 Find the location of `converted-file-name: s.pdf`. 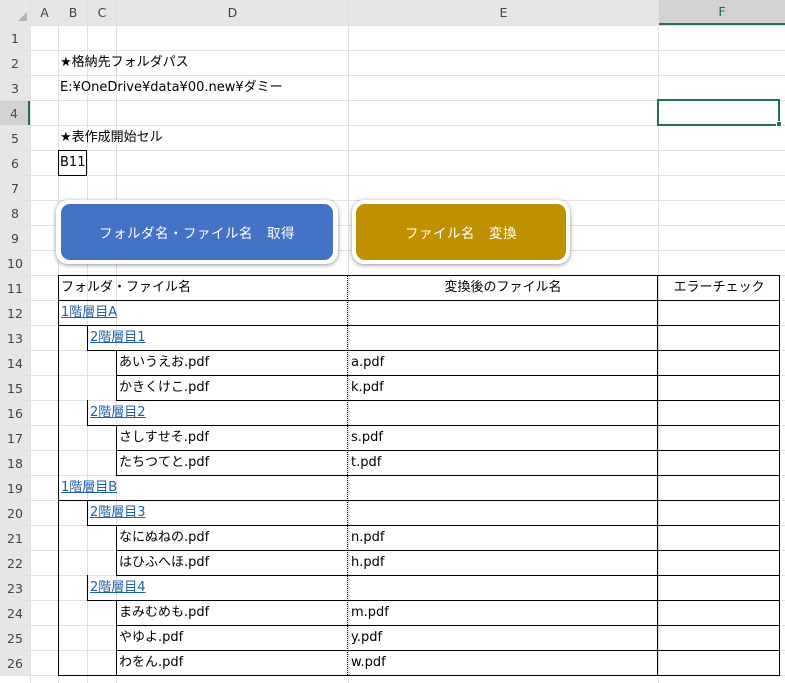

converted-file-name: s.pdf is located at coordinates (367, 437).